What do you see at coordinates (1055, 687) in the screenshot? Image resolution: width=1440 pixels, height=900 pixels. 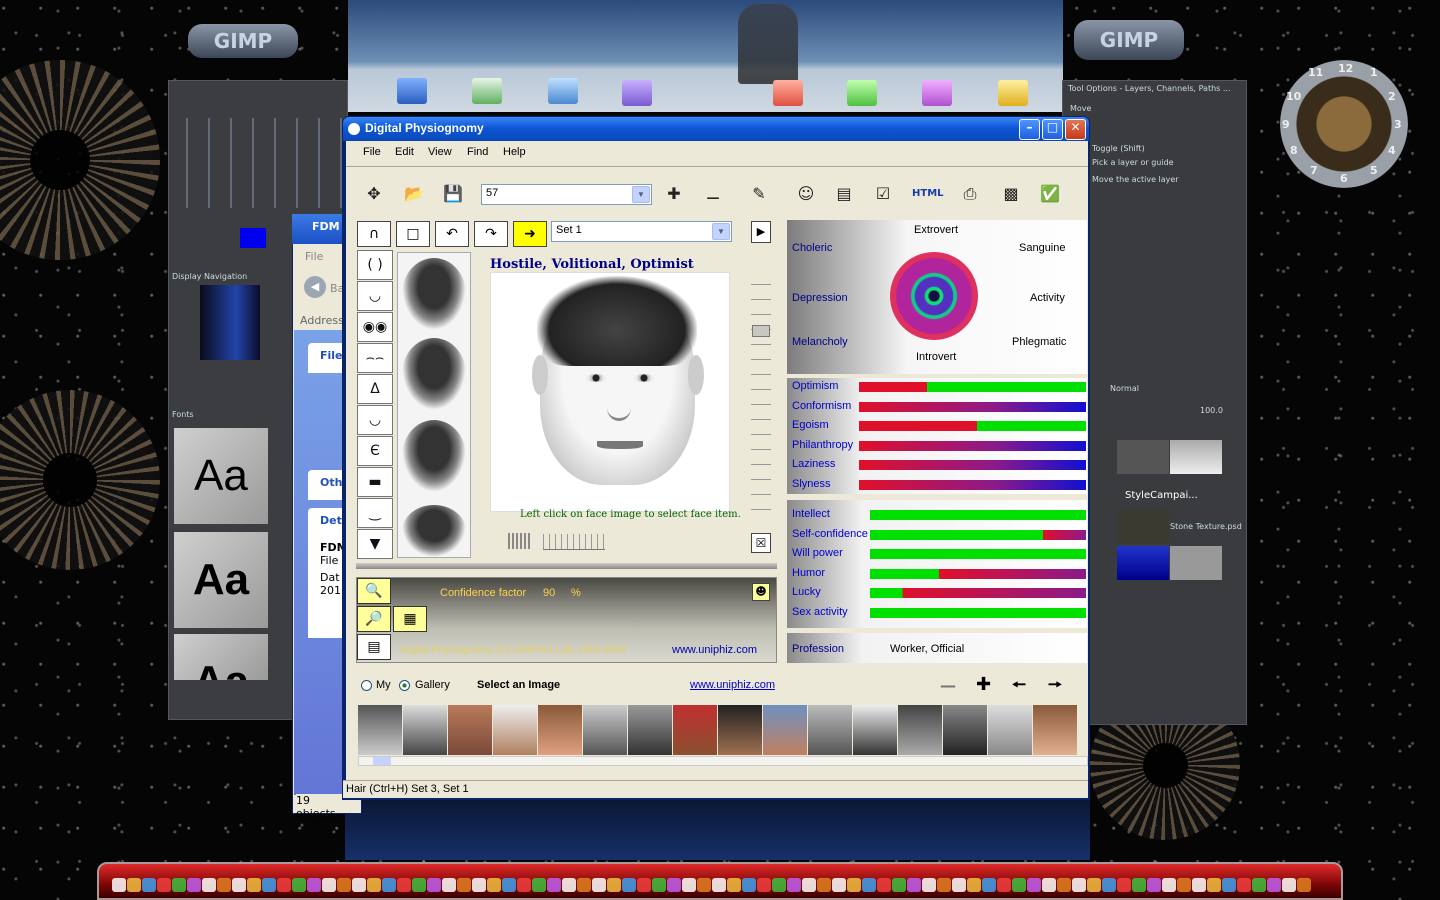 I see `gallery-next-icon: 🠖` at bounding box center [1055, 687].